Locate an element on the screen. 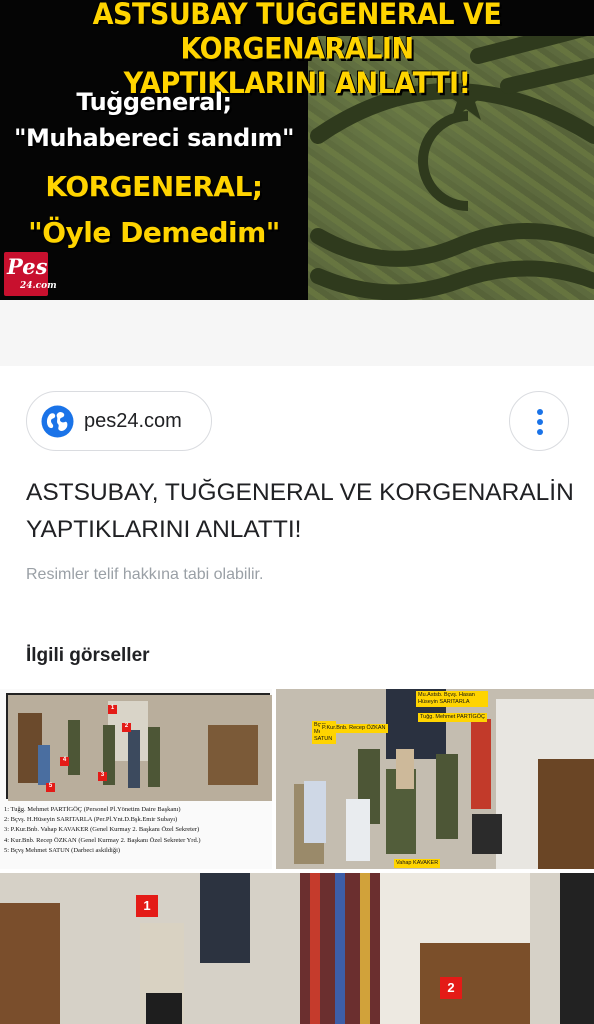  copyright-notice: Resimler telif hakkına tabi olabilir. is located at coordinates (145, 574).